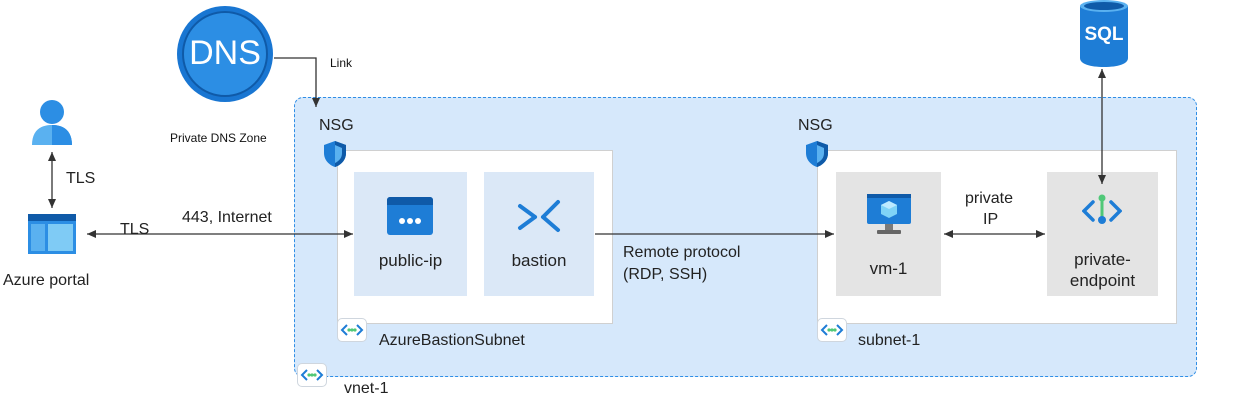 The height and width of the screenshot is (403, 1236). Describe the element at coordinates (52, 234) in the screenshot. I see `azure-portal-icon` at that location.